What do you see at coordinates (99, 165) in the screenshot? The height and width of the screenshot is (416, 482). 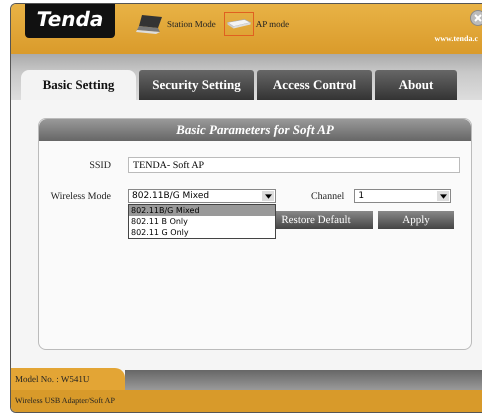 I see `field-label: SSID` at bounding box center [99, 165].